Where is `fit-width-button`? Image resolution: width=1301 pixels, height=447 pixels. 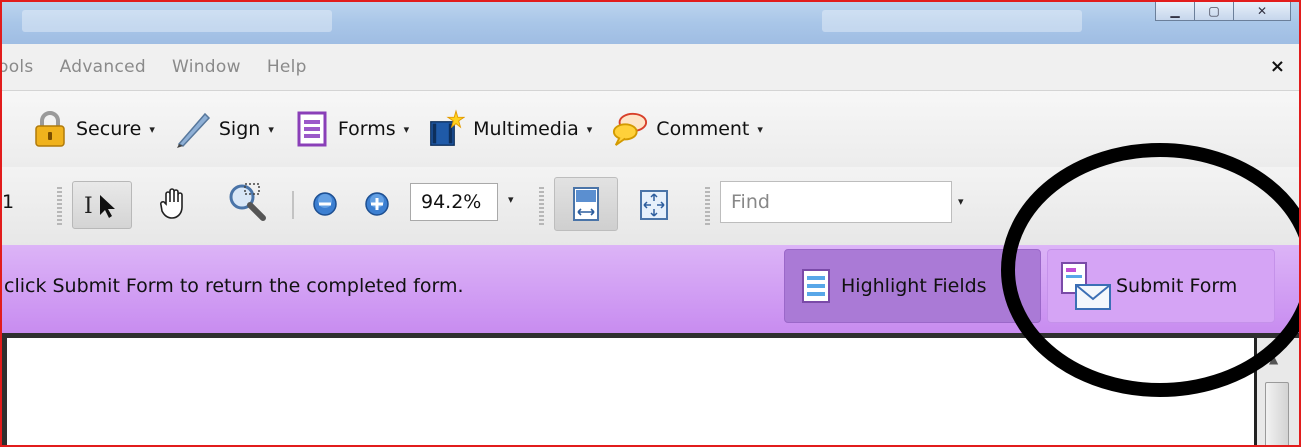 fit-width-button is located at coordinates (586, 204).